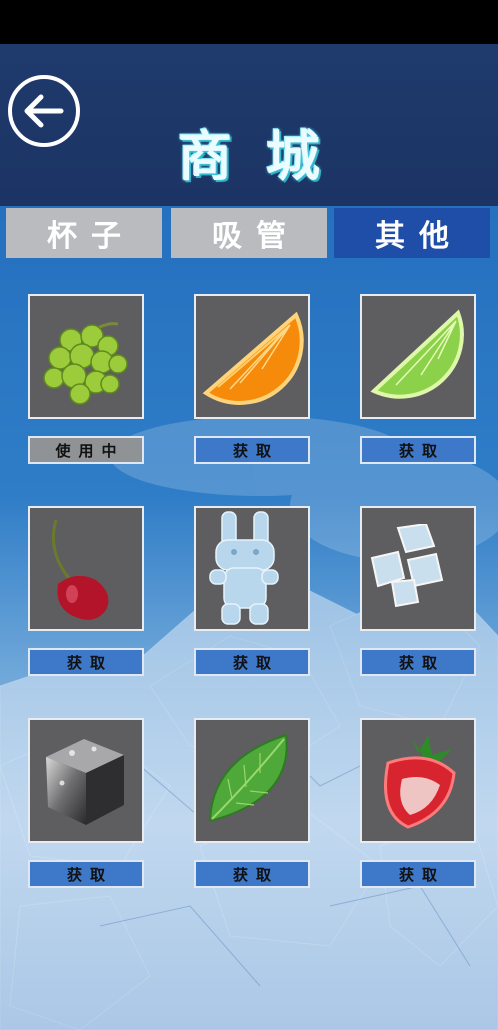 Image resolution: width=498 pixels, height=1030 pixels. What do you see at coordinates (418, 874) in the screenshot?
I see `item-button-strawberry: 获取` at bounding box center [418, 874].